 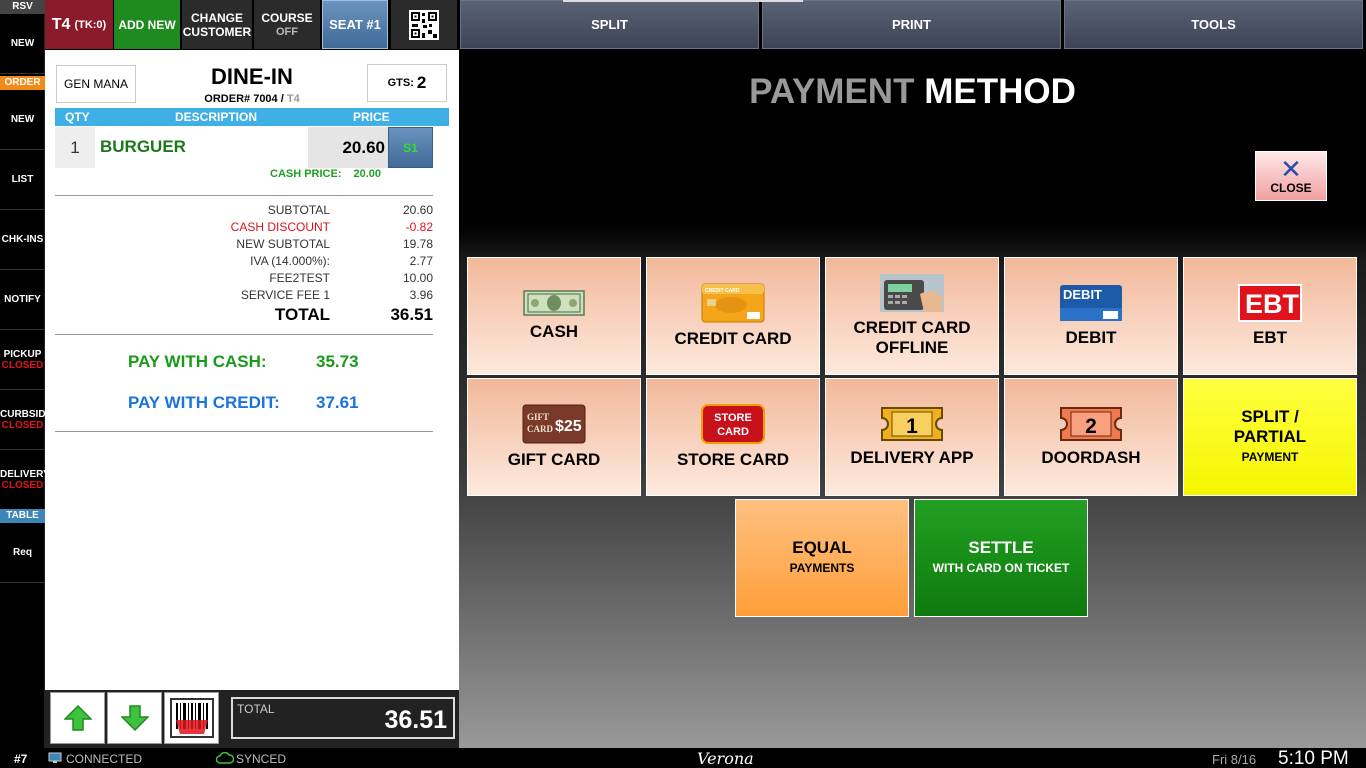 I want to click on sidebar-item-rsv-new: NEW, so click(x=22, y=44).